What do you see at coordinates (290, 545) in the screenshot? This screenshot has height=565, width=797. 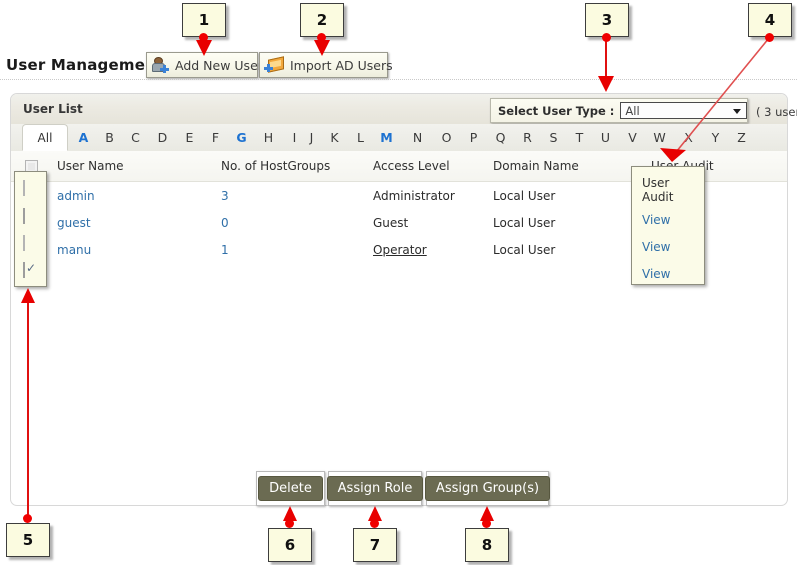 I see `annotation-callout-6: 6` at bounding box center [290, 545].